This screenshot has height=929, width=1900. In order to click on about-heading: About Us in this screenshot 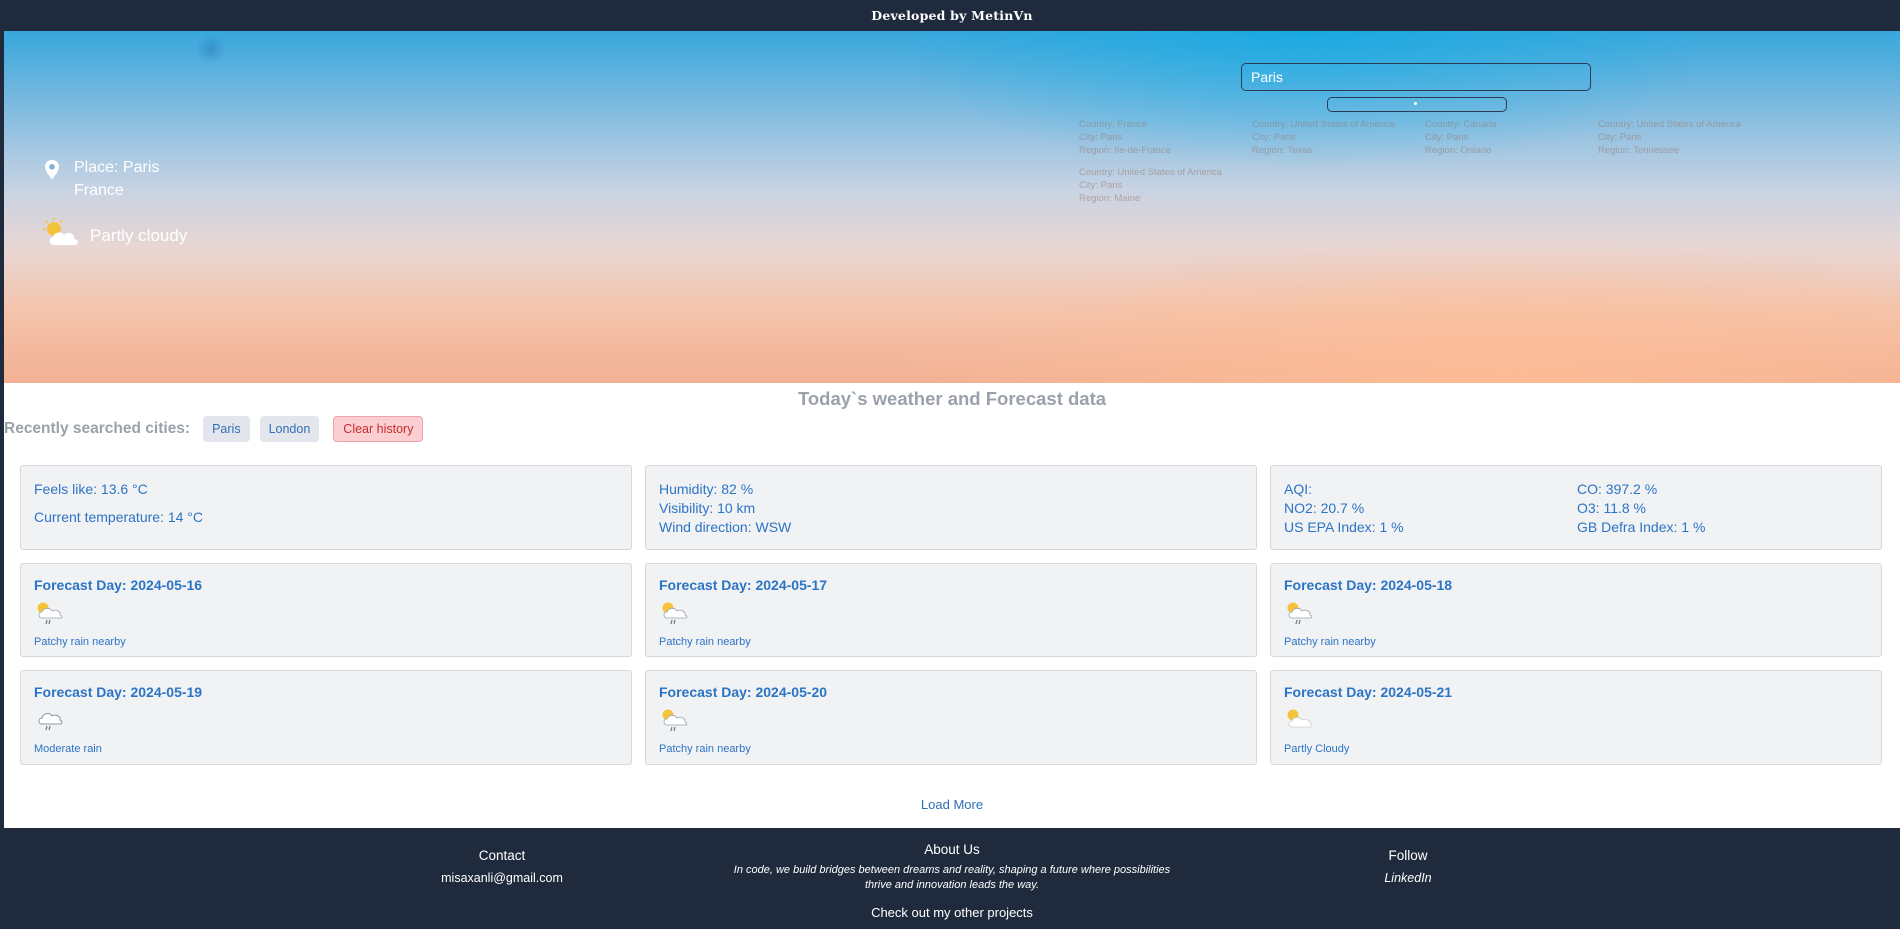, I will do `click(952, 849)`.